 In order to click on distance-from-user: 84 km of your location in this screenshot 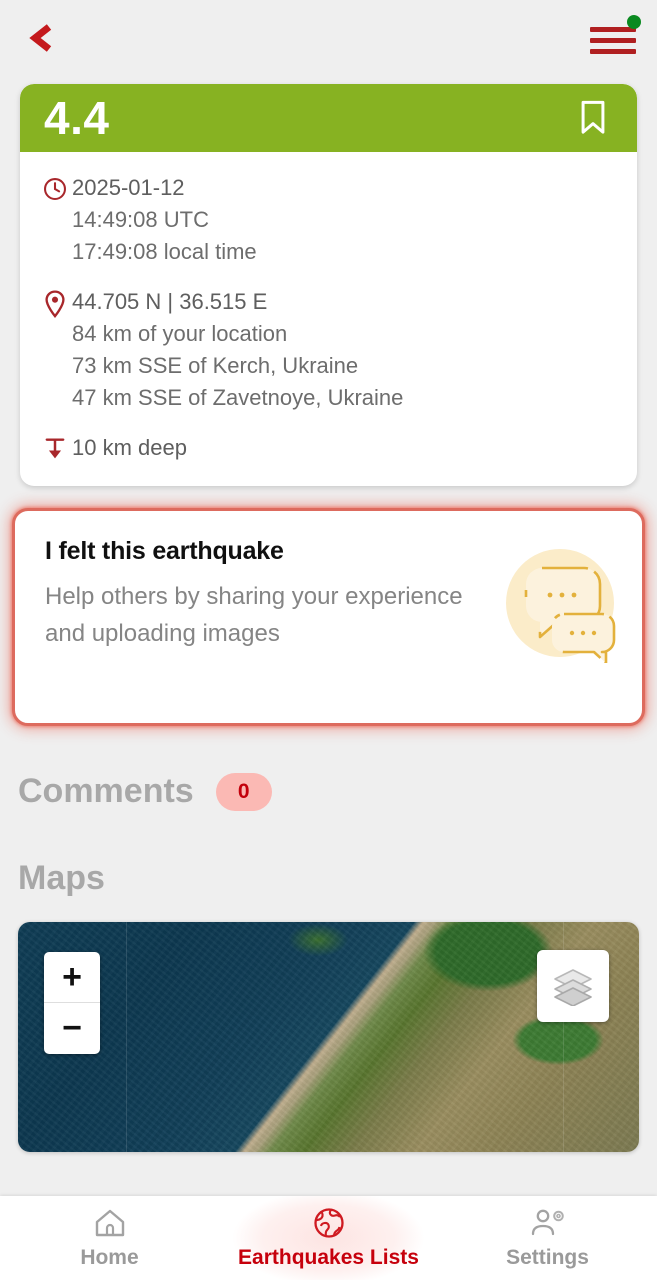, I will do `click(180, 333)`.